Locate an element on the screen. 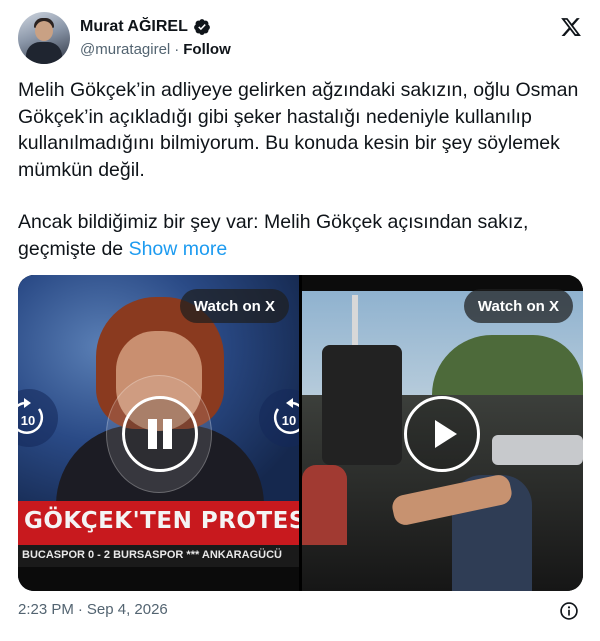 This screenshot has height=641, width=600. news-ticker-text: BUCASPOR 0 - 2 BURSASPOR *** ANKARAGÜCÜ is located at coordinates (152, 555).